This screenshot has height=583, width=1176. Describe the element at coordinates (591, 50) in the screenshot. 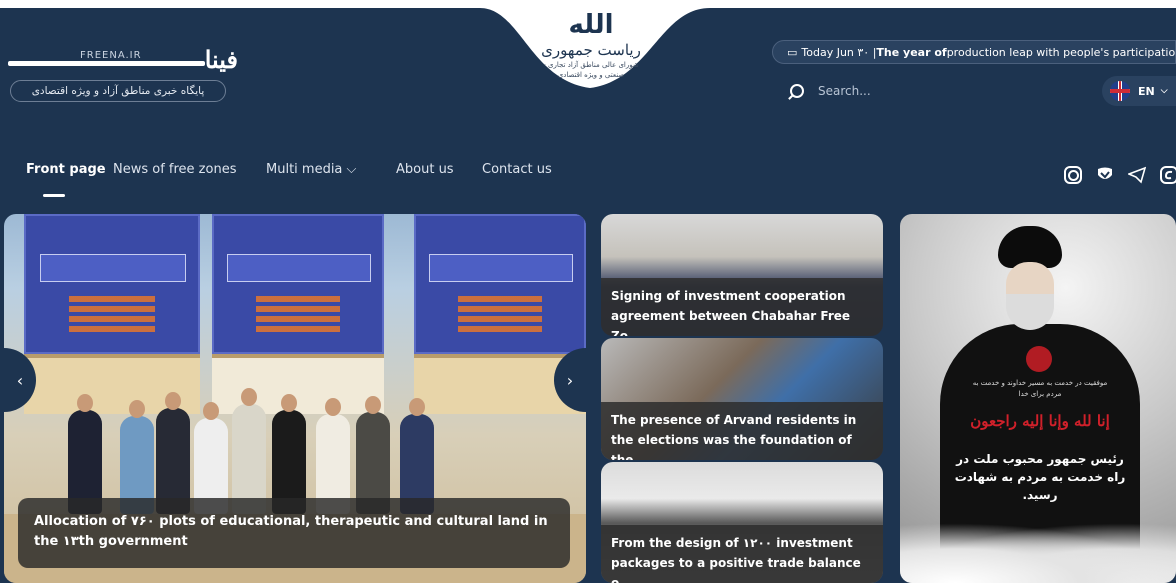

I see `emblem-title: ریاست جمهوری` at that location.